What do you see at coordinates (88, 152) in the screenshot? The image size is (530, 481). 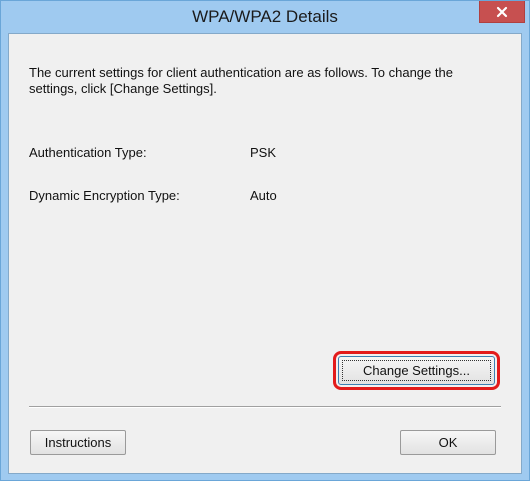 I see `authentication-type-label: Authentication Type:` at bounding box center [88, 152].